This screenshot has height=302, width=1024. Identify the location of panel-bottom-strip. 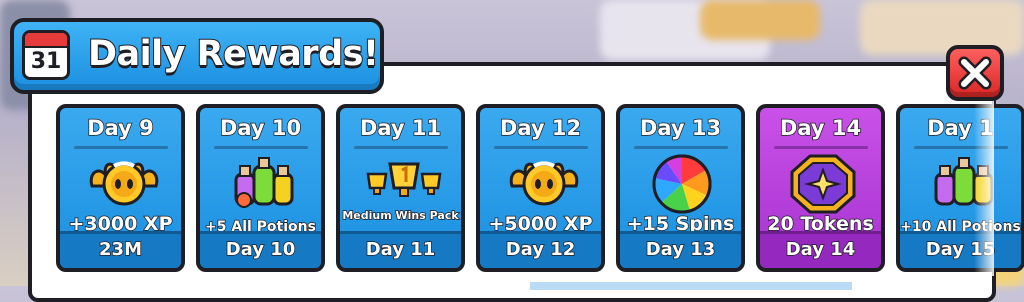
(691, 286).